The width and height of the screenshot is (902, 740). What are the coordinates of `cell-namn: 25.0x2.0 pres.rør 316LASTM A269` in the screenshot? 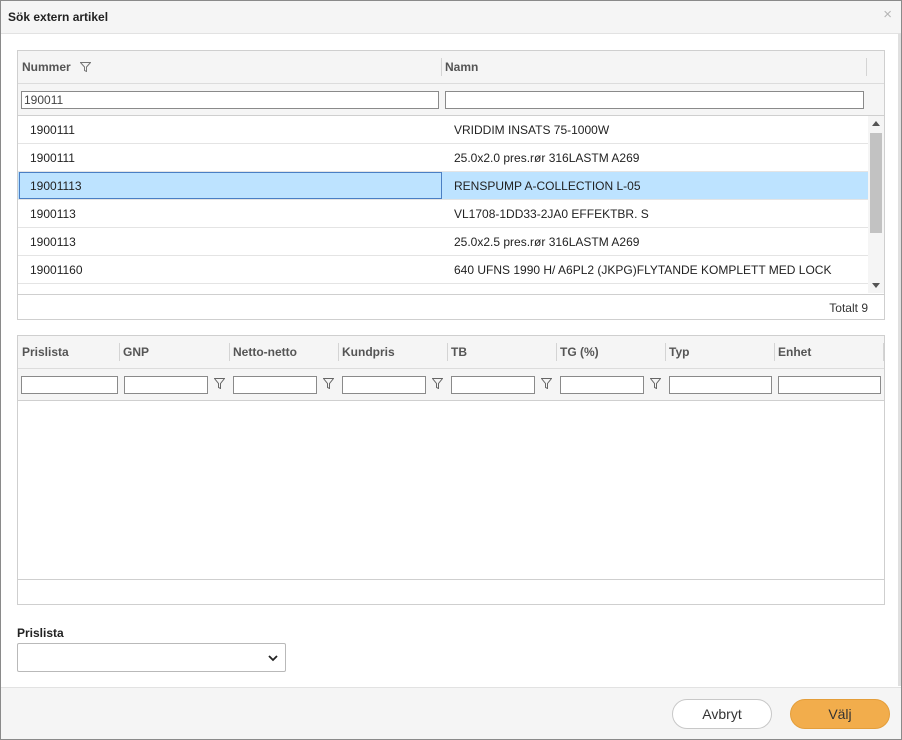 It's located at (547, 158).